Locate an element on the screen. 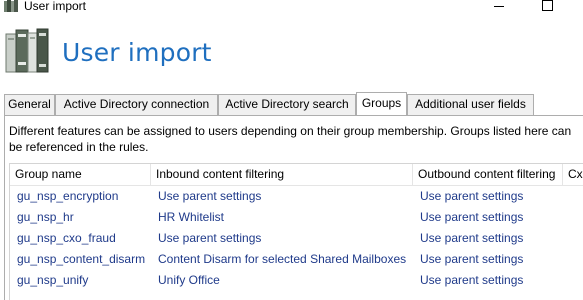 Image resolution: width=583 pixels, height=300 pixels. window-title: User import is located at coordinates (55, 6).